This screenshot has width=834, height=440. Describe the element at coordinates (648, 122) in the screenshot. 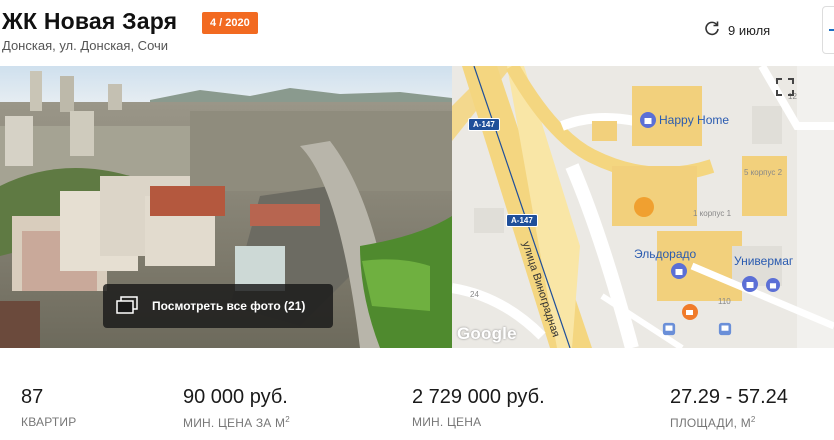

I see `shopping-bag-icon` at that location.